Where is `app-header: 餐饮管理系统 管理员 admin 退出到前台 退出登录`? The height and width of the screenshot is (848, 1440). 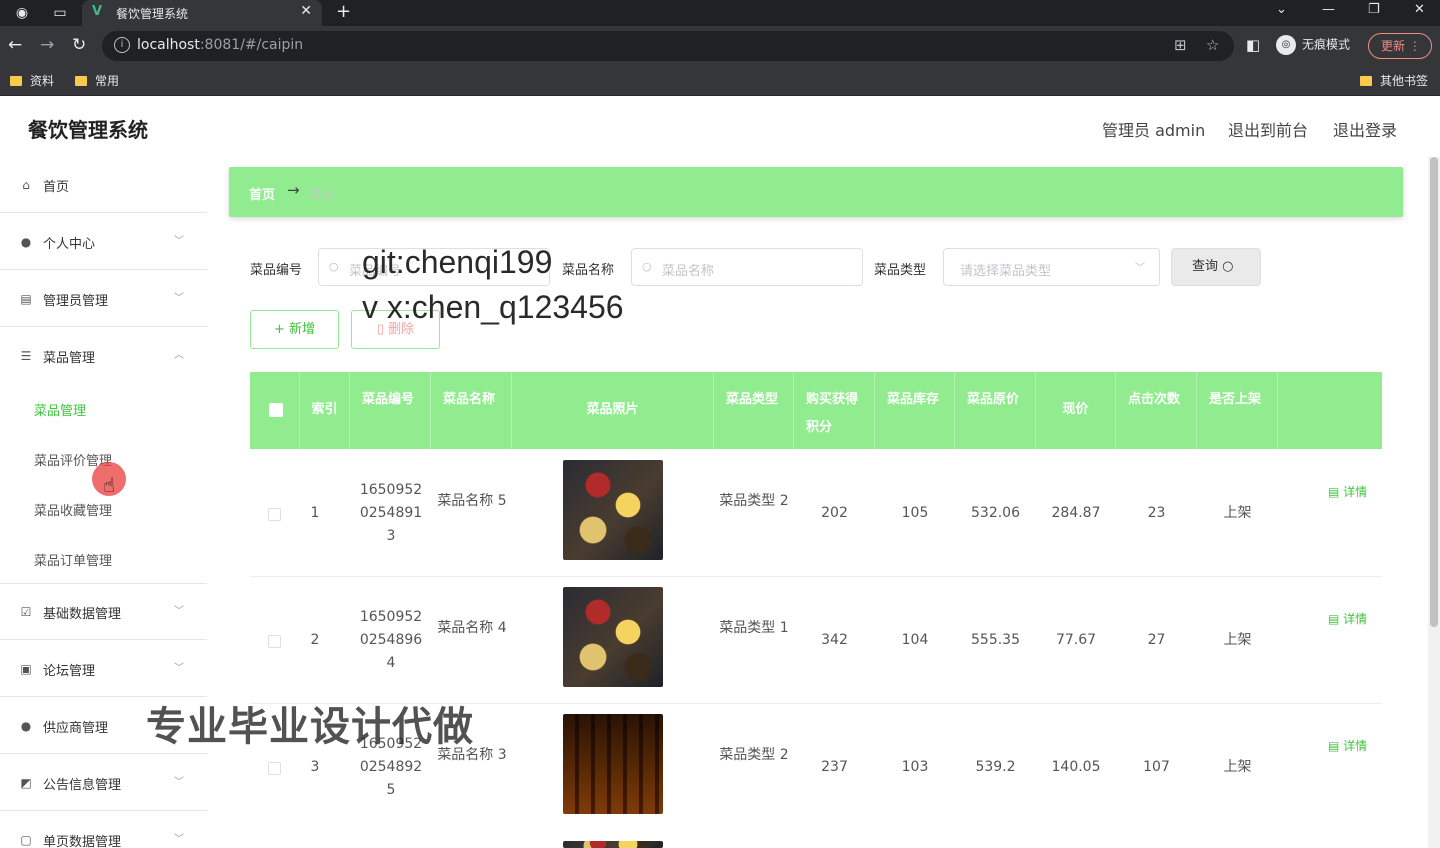
app-header: 餐饮管理系统 管理员 admin 退出到前台 退出登录 is located at coordinates (720, 127).